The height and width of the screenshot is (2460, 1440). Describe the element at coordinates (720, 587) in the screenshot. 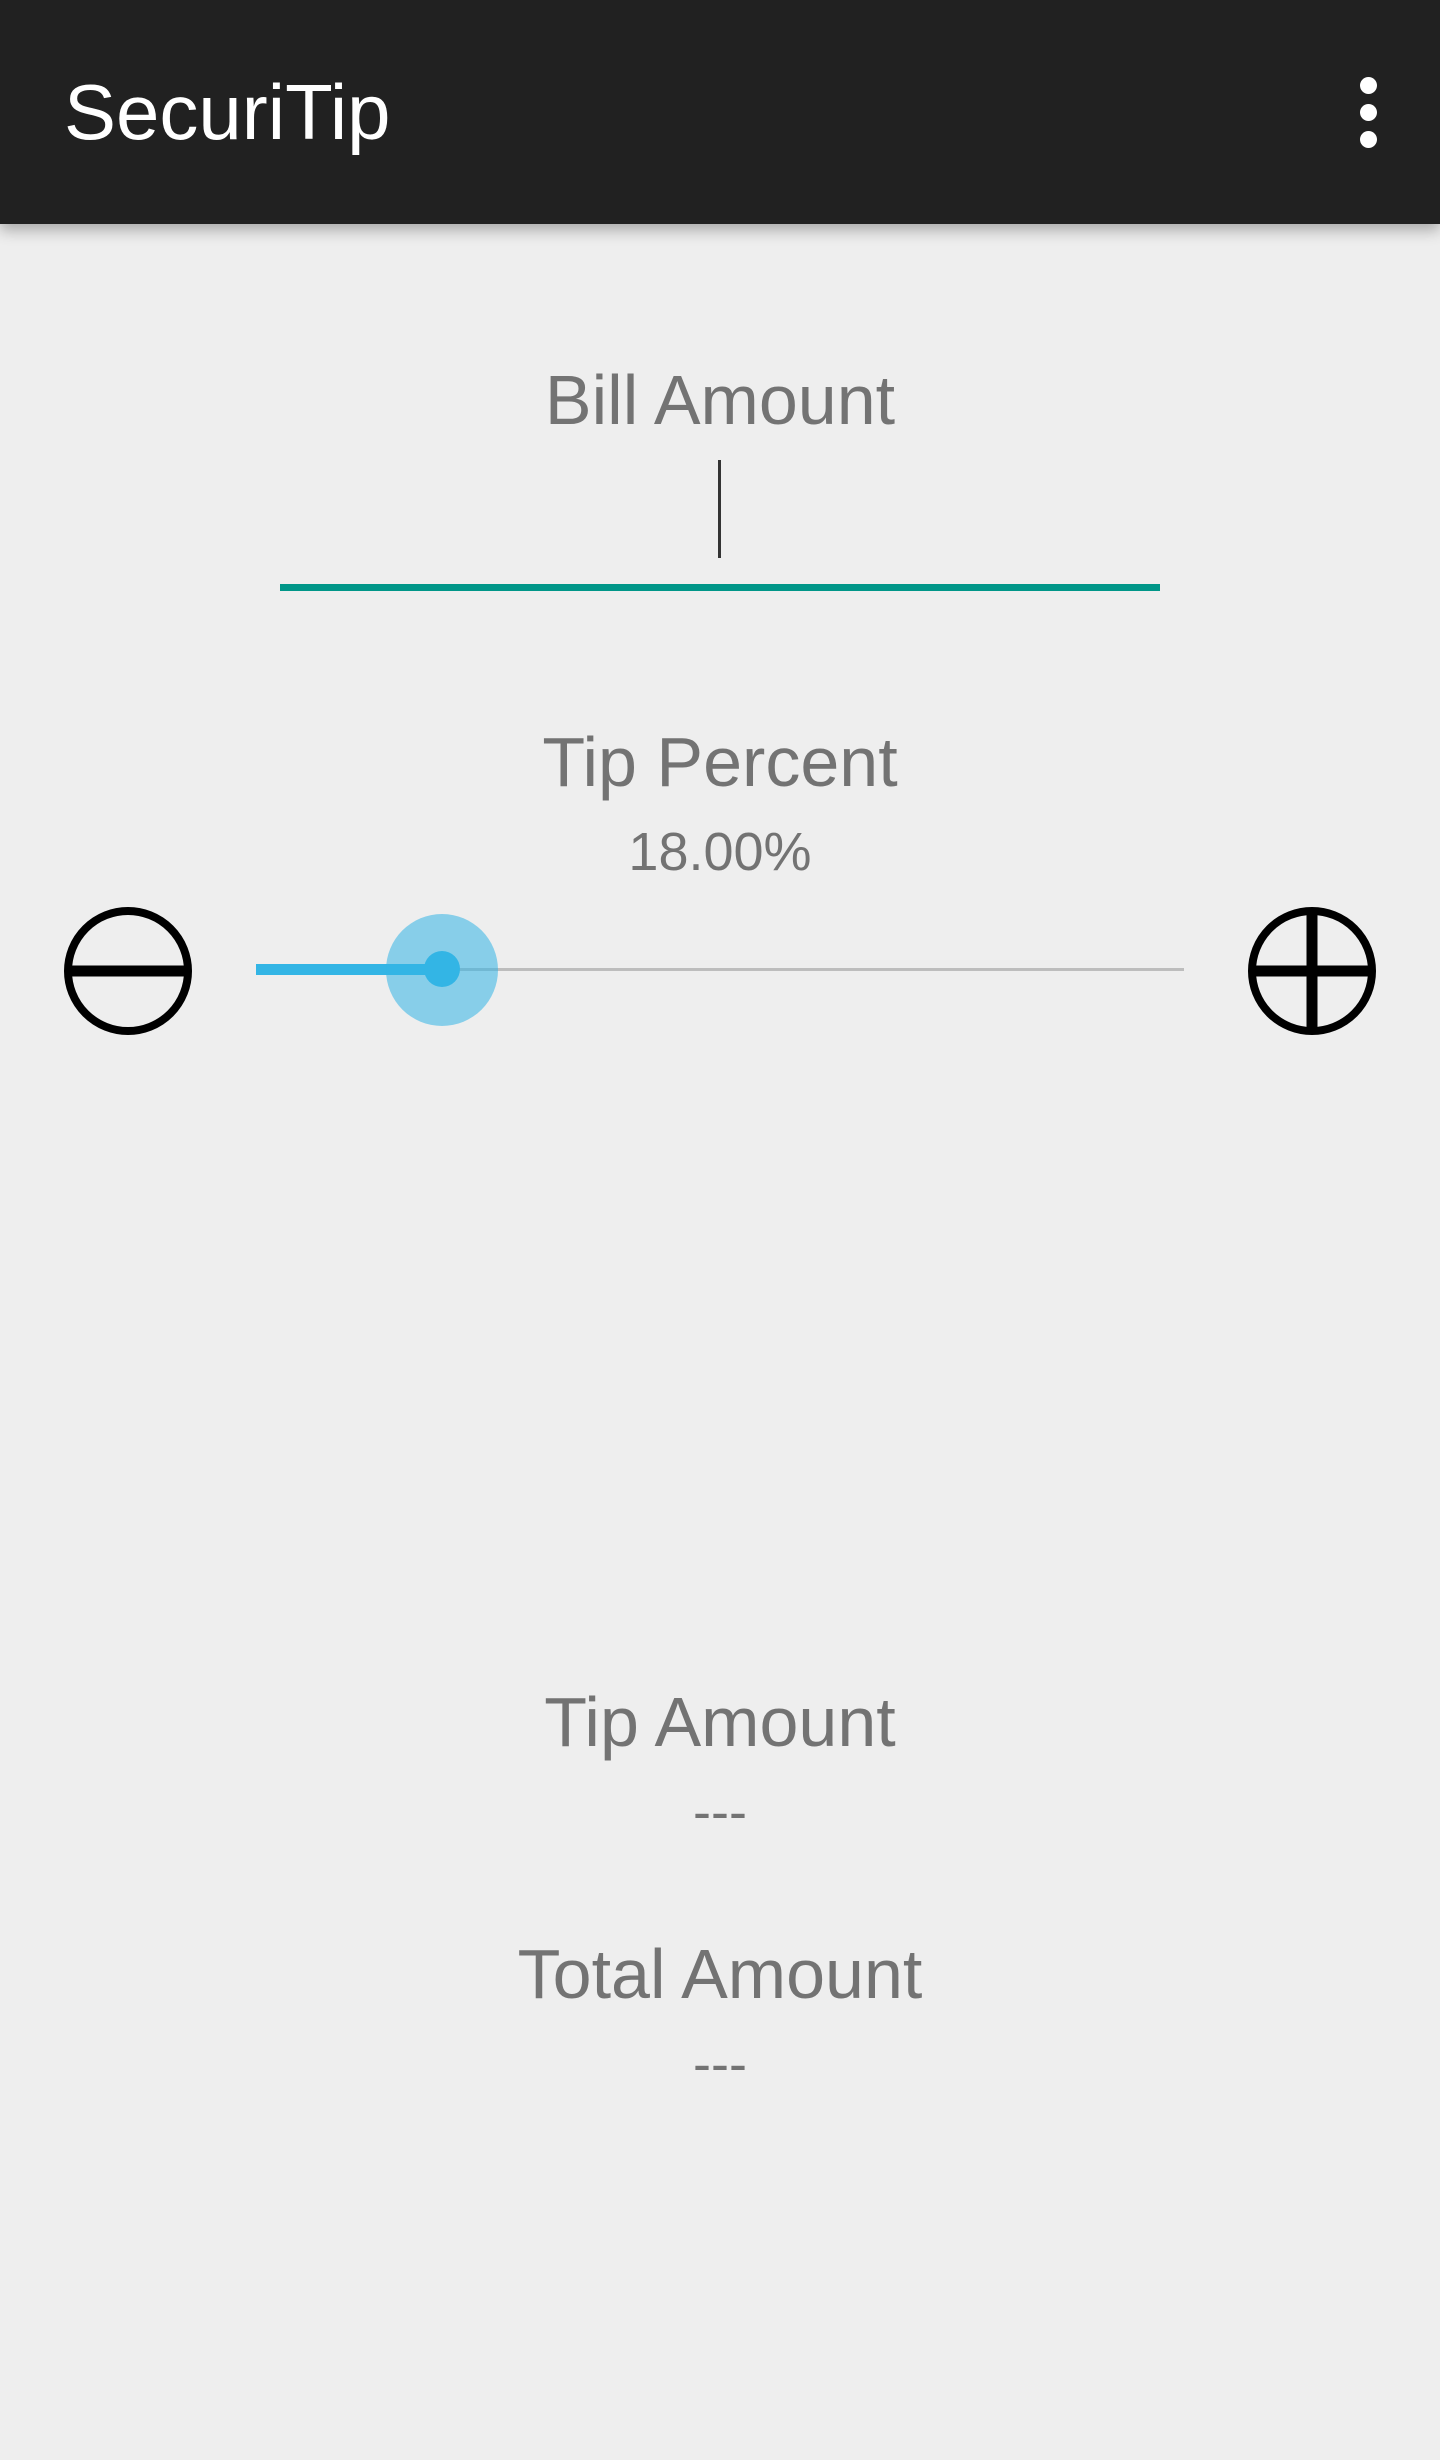

I see `bill-amount-underline` at that location.